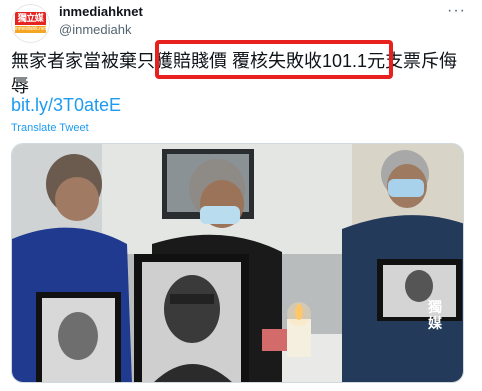 This screenshot has height=391, width=482. What do you see at coordinates (83, 61) in the screenshot?
I see `tweet-text-before: 無家者家當被棄只` at bounding box center [83, 61].